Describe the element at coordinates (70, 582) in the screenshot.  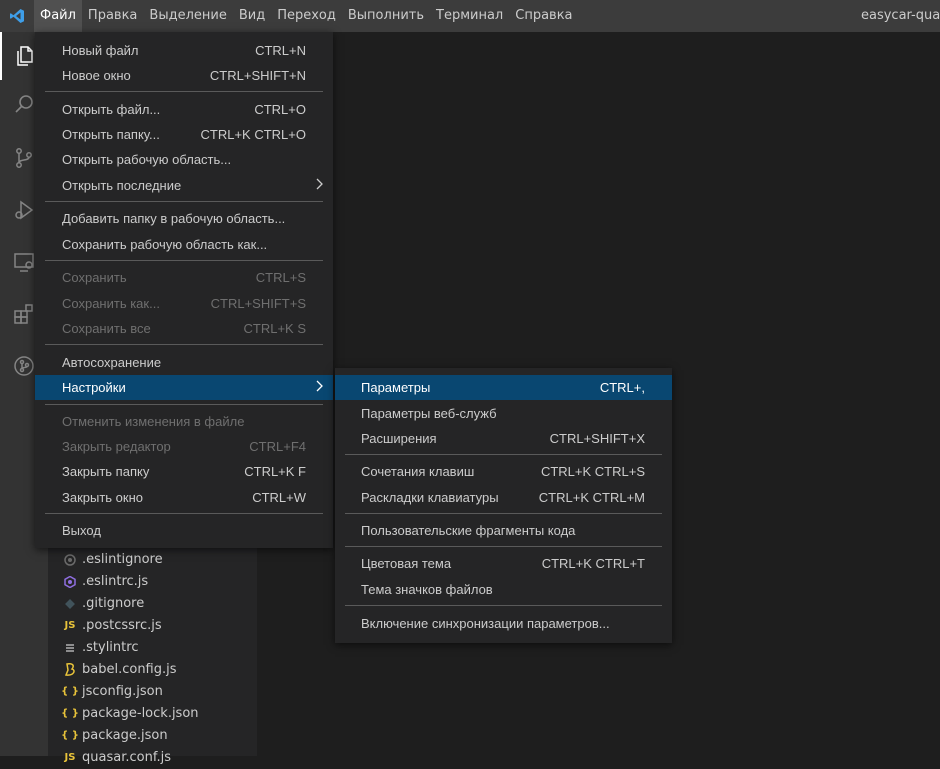
I see `eslint-icon` at that location.